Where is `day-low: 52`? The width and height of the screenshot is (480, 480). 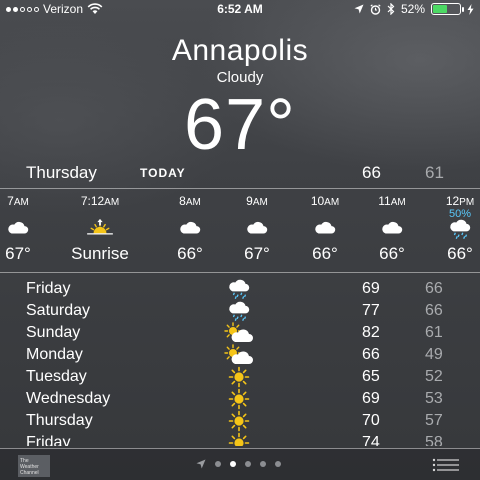
day-low: 52 is located at coordinates (434, 376).